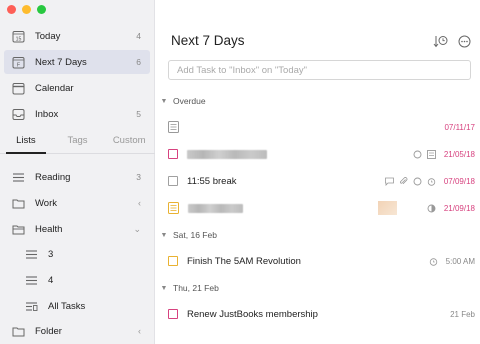 The width and height of the screenshot is (480, 344). Describe the element at coordinates (189, 101) in the screenshot. I see `section-label: Overdue` at that location.